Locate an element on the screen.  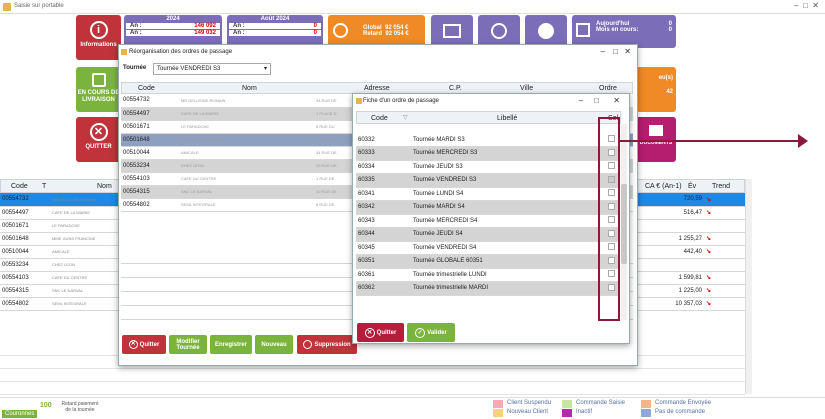
fiche-cell-code: 60361 is located at coordinates (383, 275).